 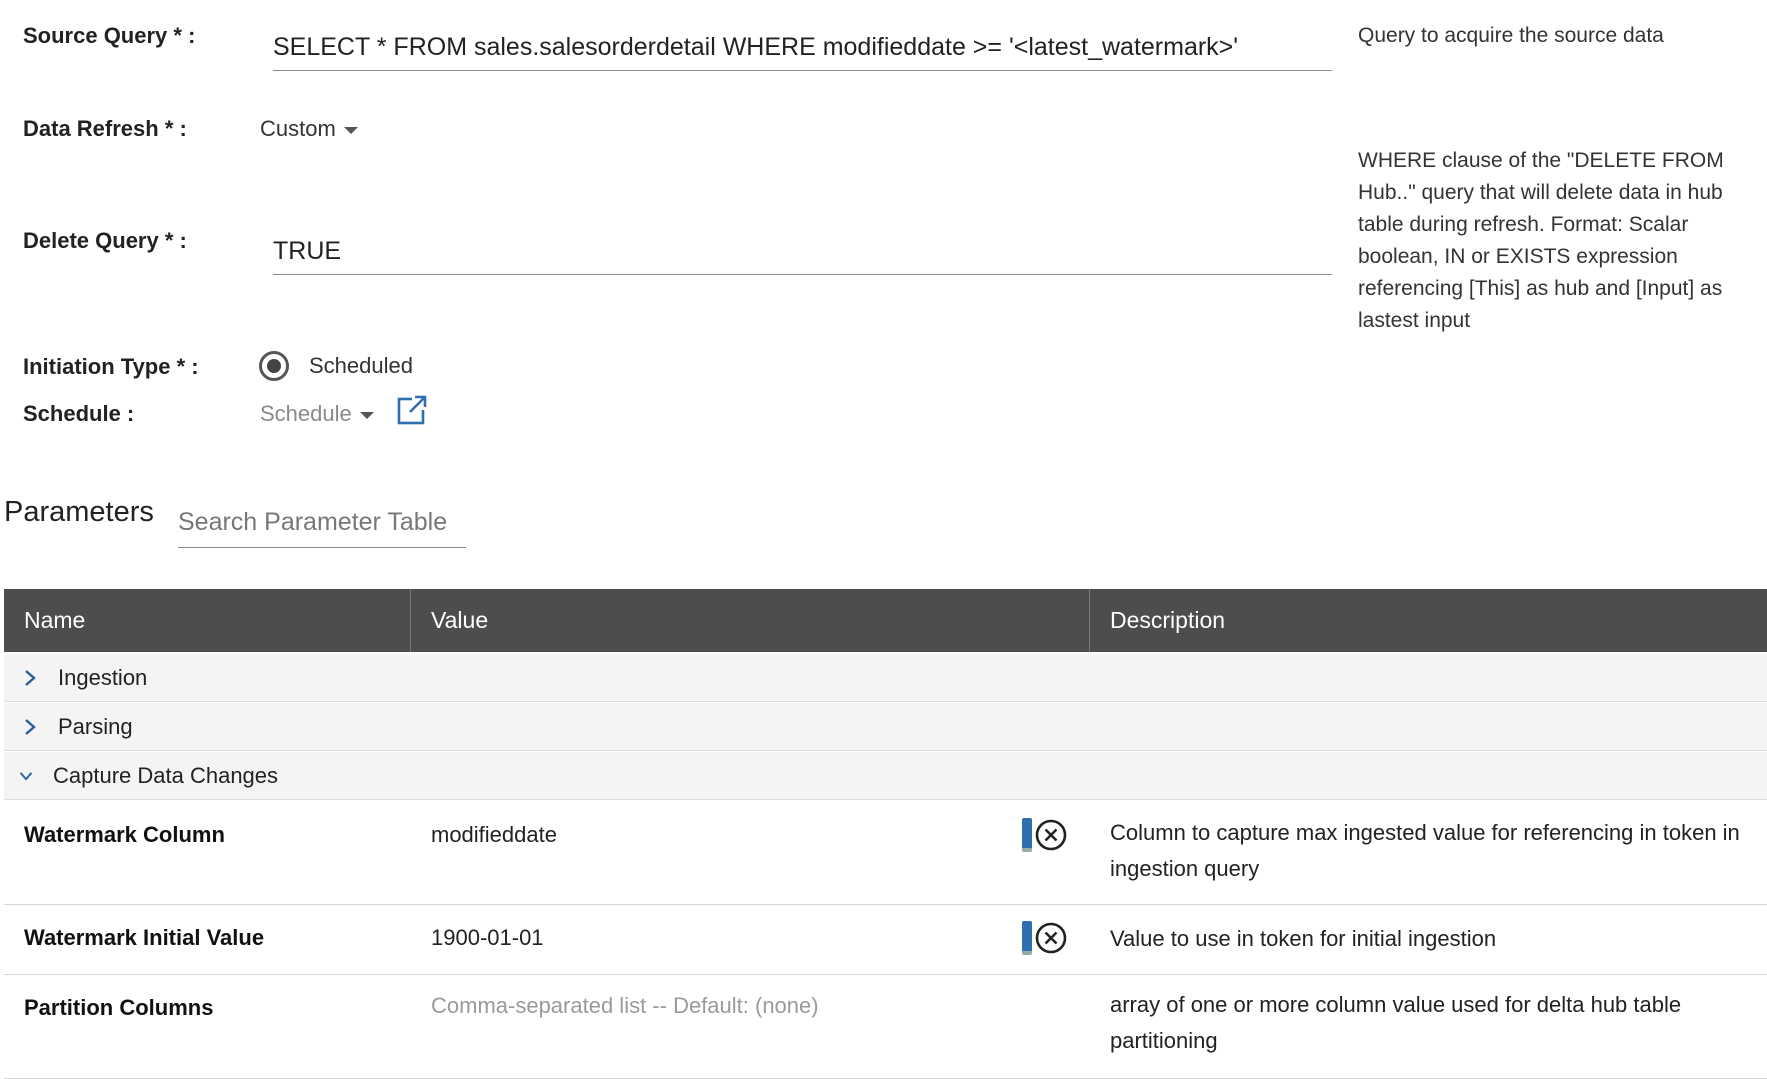 I want to click on data-refresh-dropdown: Custom, so click(x=309, y=129).